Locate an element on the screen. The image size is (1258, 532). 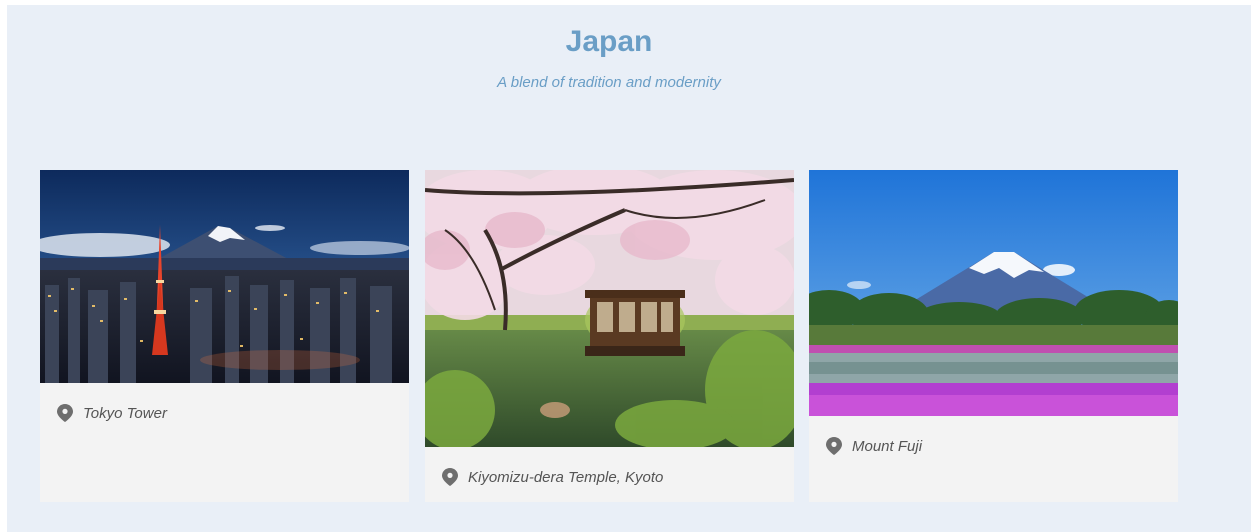
card-caption-tokyo-tower: Tokyo Tower is located at coordinates (112, 413).